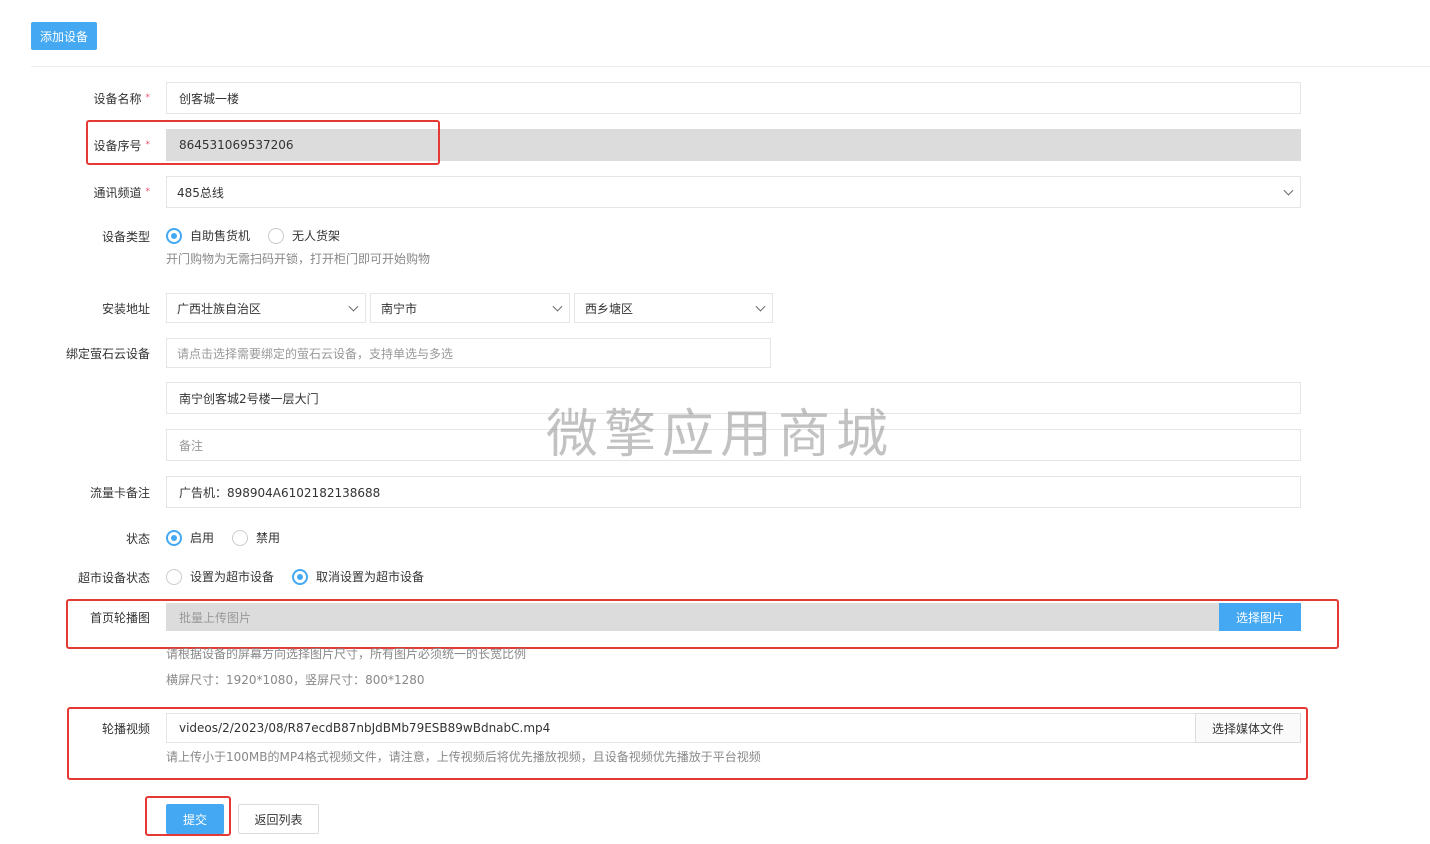 The width and height of the screenshot is (1430, 844). What do you see at coordinates (346, 654) in the screenshot?
I see `carousel-hint-1: 请根据设备的屏幕方向选择图片尺寸，所有图片必须统一的长宽比例` at bounding box center [346, 654].